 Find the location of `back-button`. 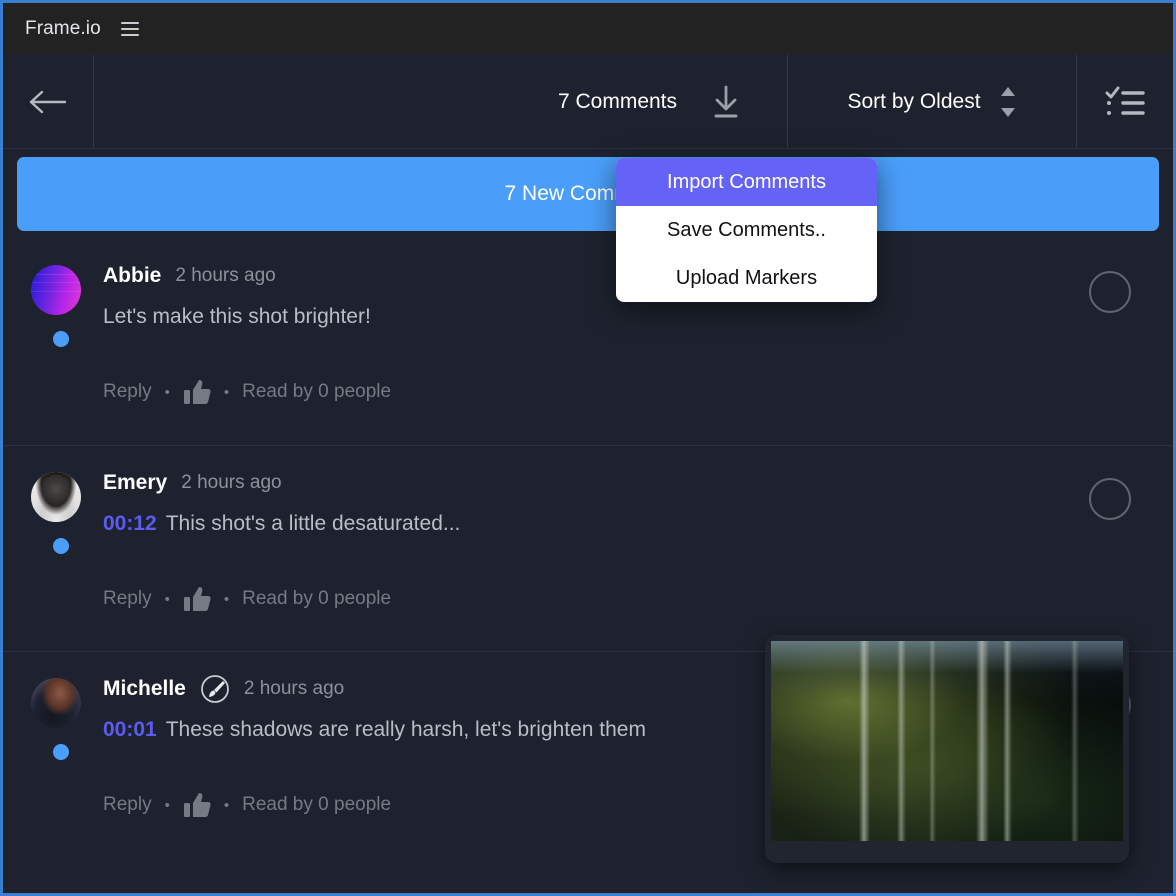

back-button is located at coordinates (48, 101).